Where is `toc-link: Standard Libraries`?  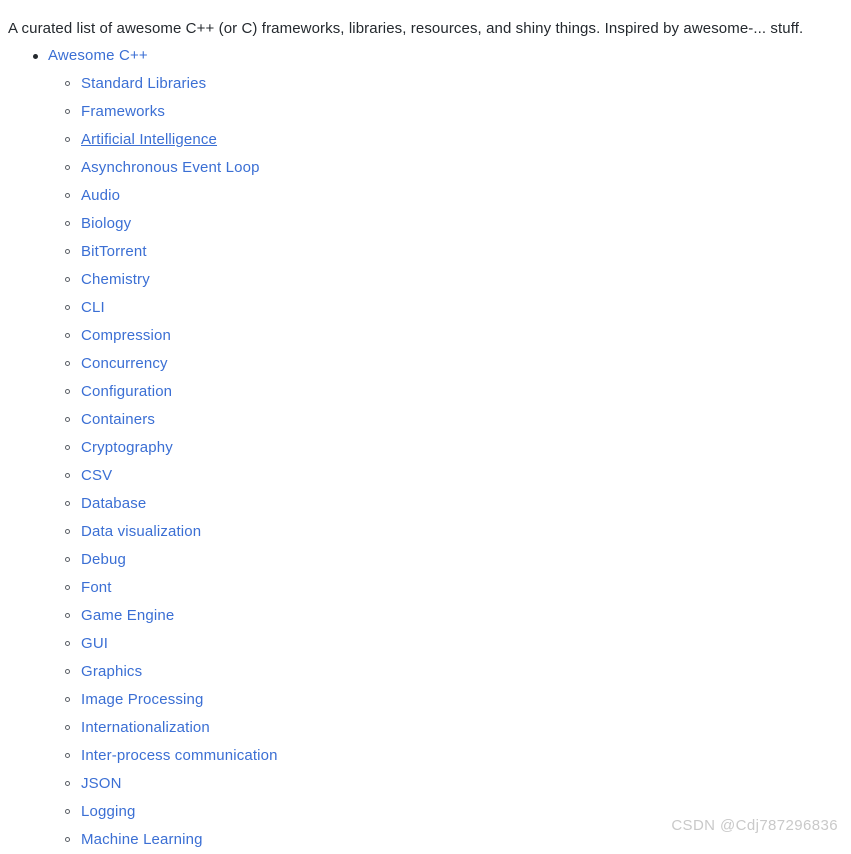 toc-link: Standard Libraries is located at coordinates (143, 83).